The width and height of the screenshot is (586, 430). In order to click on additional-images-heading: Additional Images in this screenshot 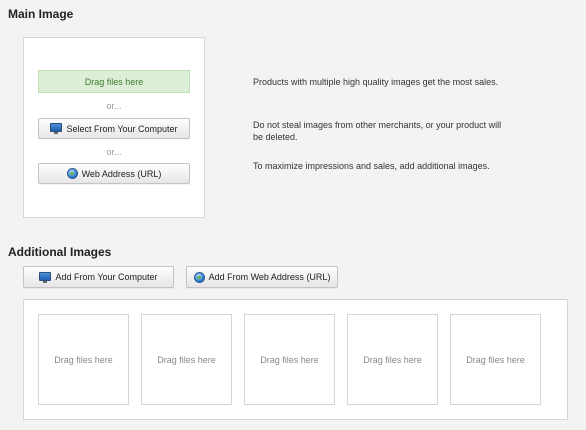, I will do `click(60, 252)`.